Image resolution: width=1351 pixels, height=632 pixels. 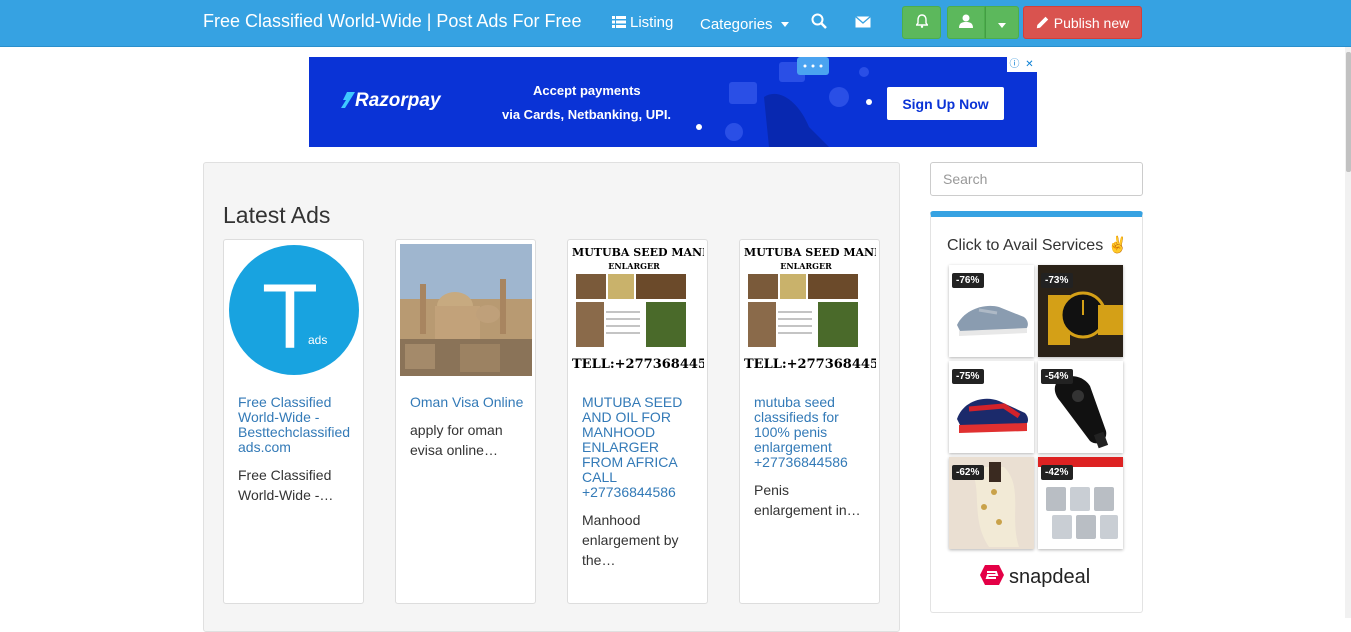 I want to click on discount-badge: -76%, so click(x=968, y=280).